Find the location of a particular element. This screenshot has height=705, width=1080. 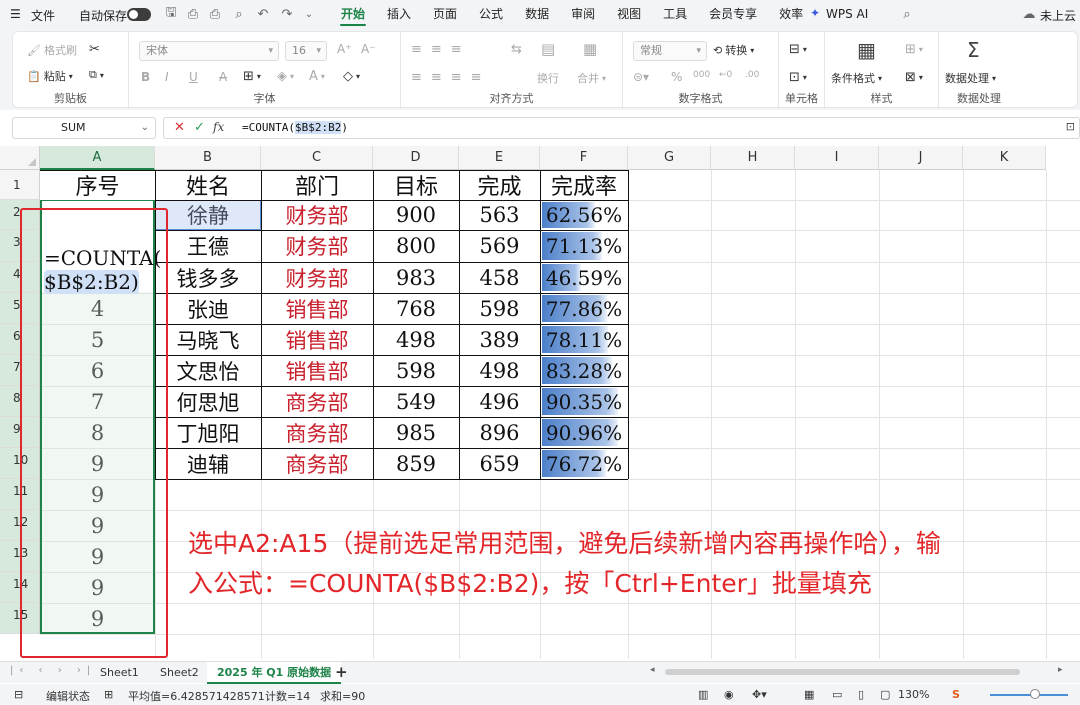

print-icon: ⎙ is located at coordinates (215, 14).